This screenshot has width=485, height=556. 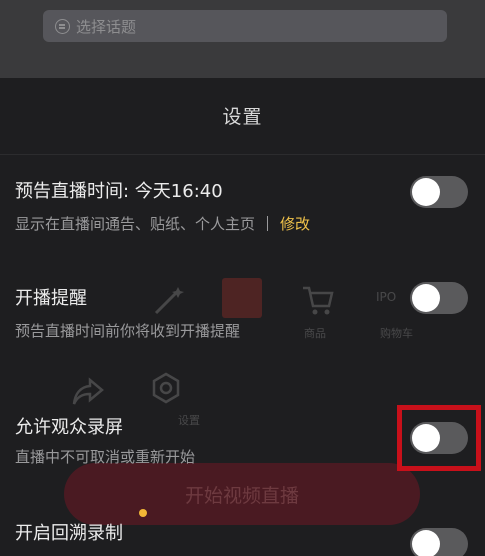 What do you see at coordinates (105, 457) in the screenshot?
I see `setting-desc-allow-recording: 直播中不可取消或重新开始` at bounding box center [105, 457].